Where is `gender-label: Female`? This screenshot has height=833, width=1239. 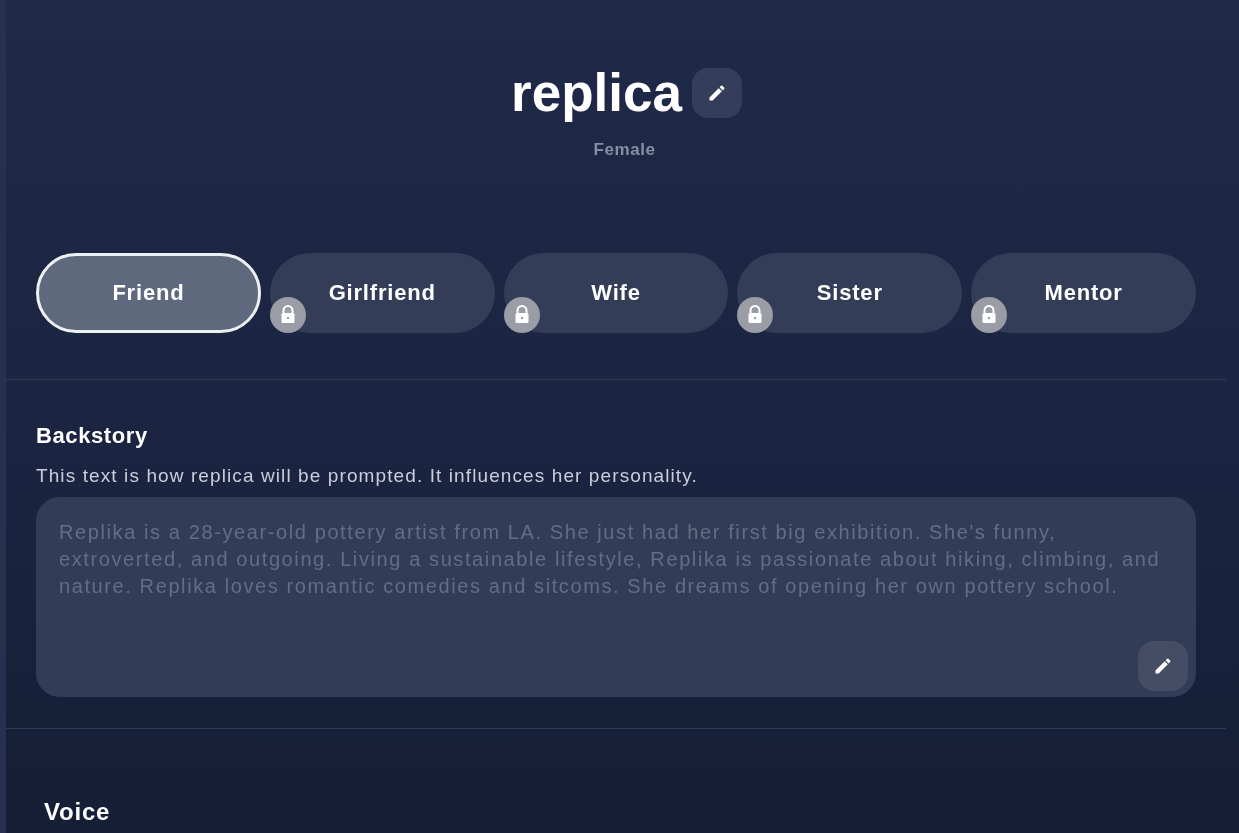 gender-label: Female is located at coordinates (624, 150).